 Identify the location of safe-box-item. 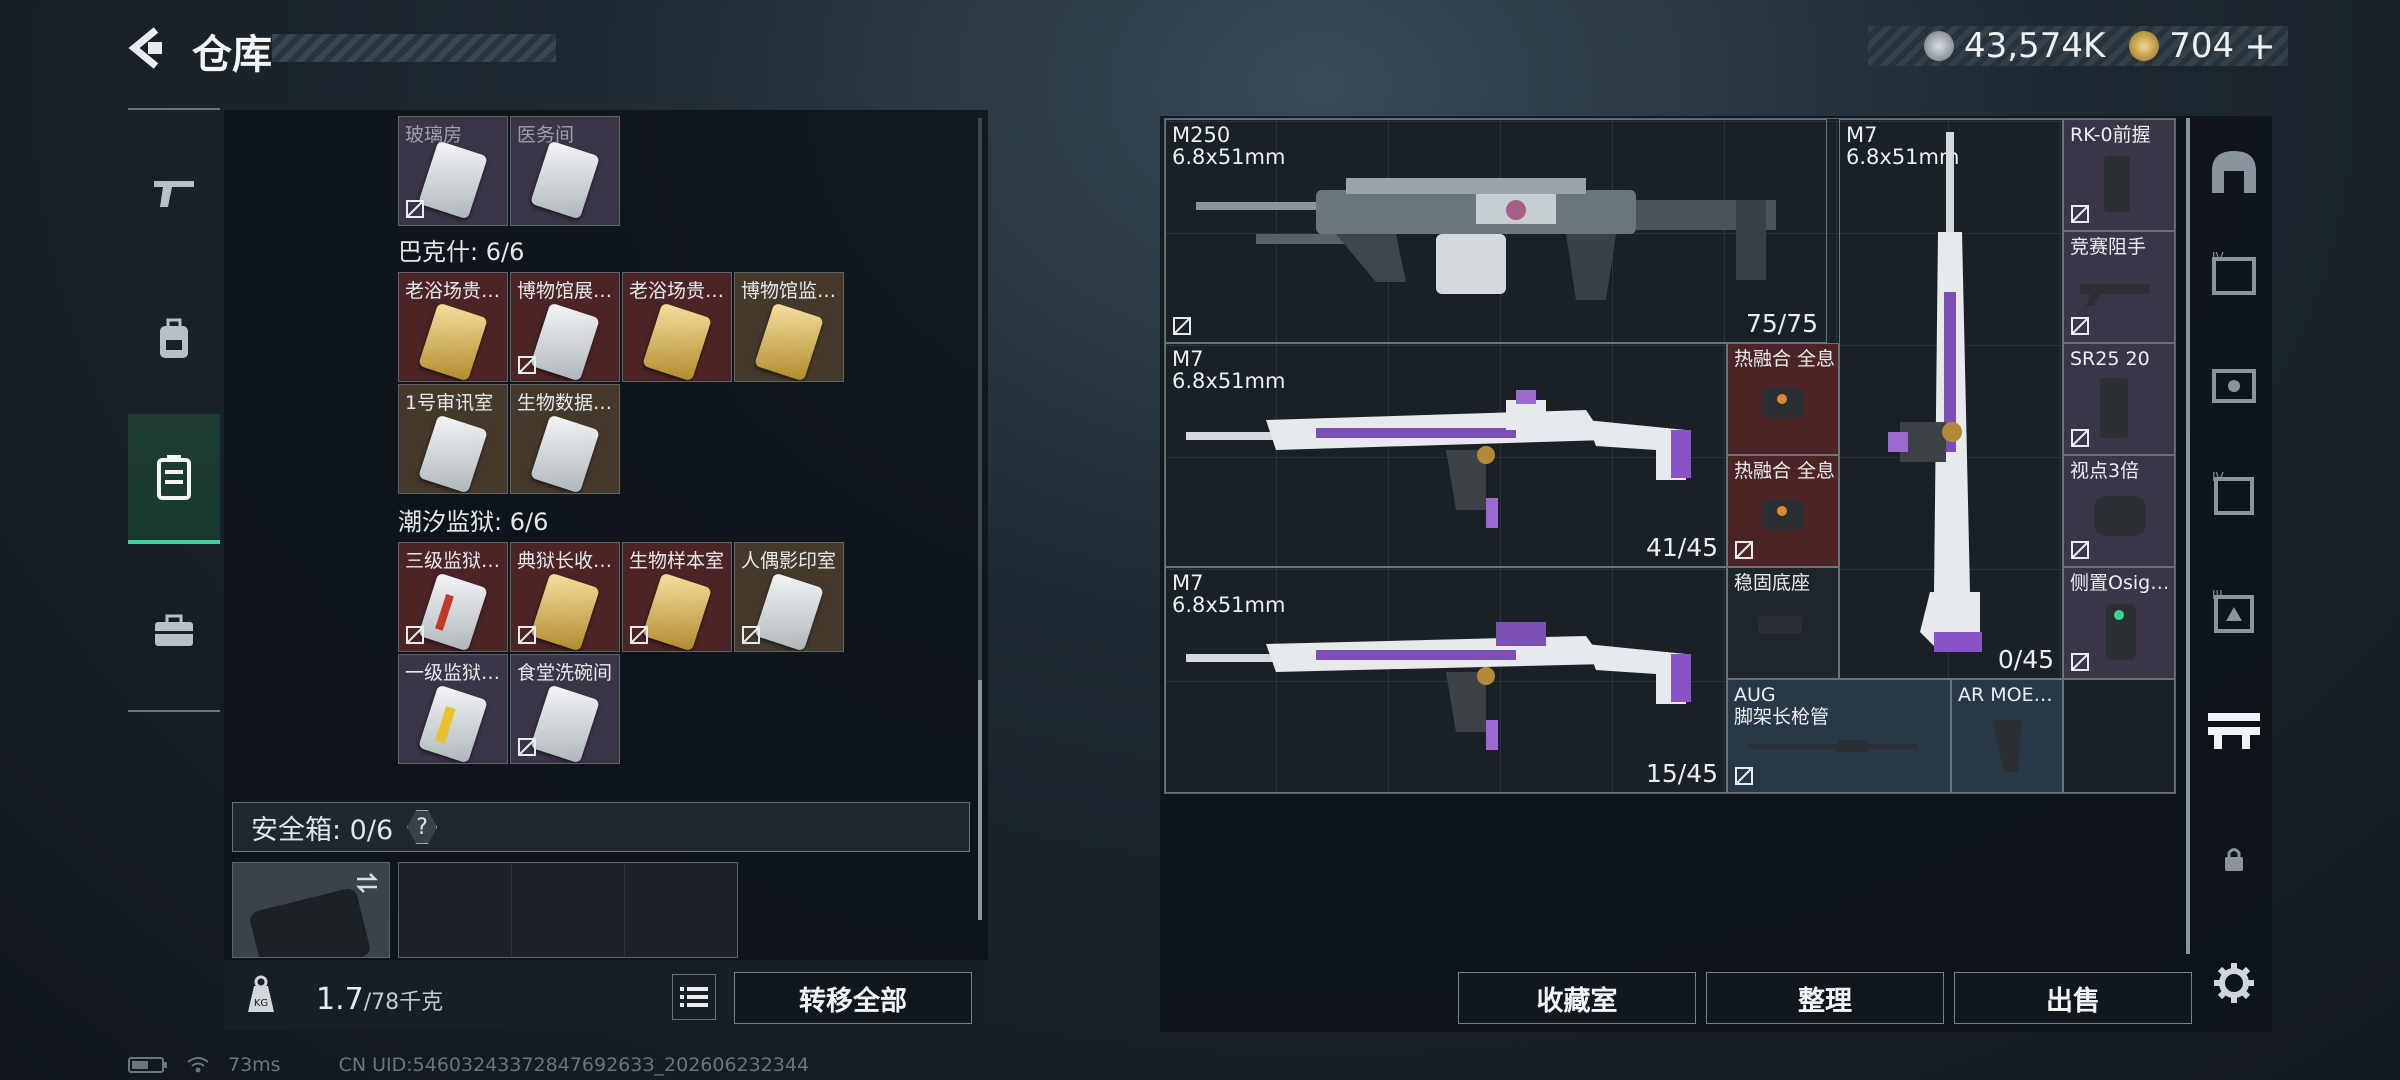
(311, 910).